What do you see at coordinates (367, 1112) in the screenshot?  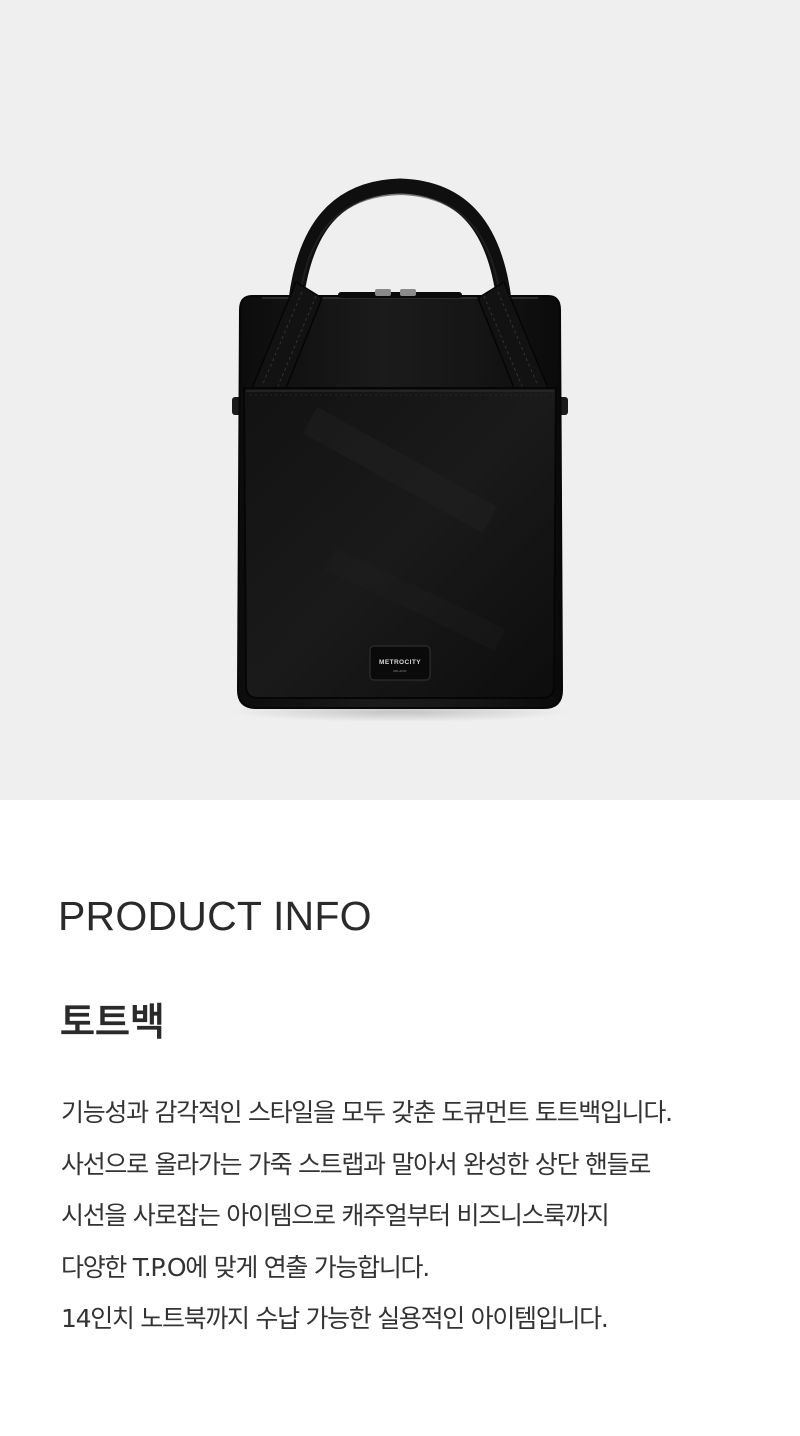 I see `description-line: 기능성과 감각적인 스타일을 모두 갖춘 도큐먼트 토트백입니다.` at bounding box center [367, 1112].